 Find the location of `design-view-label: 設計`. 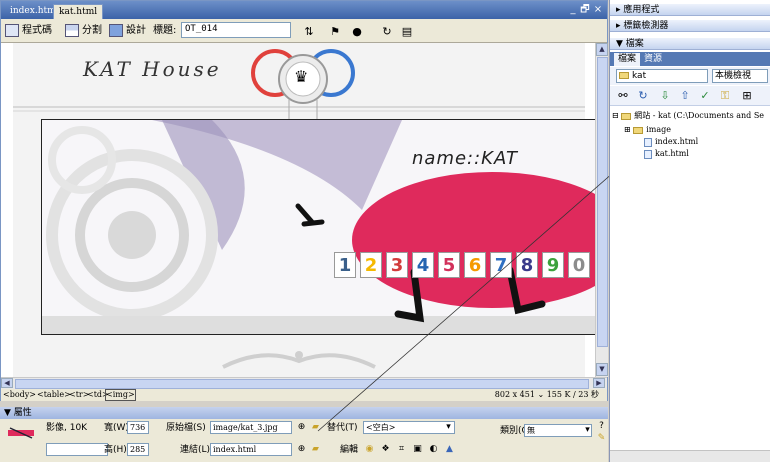

design-view-label: 設計 is located at coordinates (136, 30).